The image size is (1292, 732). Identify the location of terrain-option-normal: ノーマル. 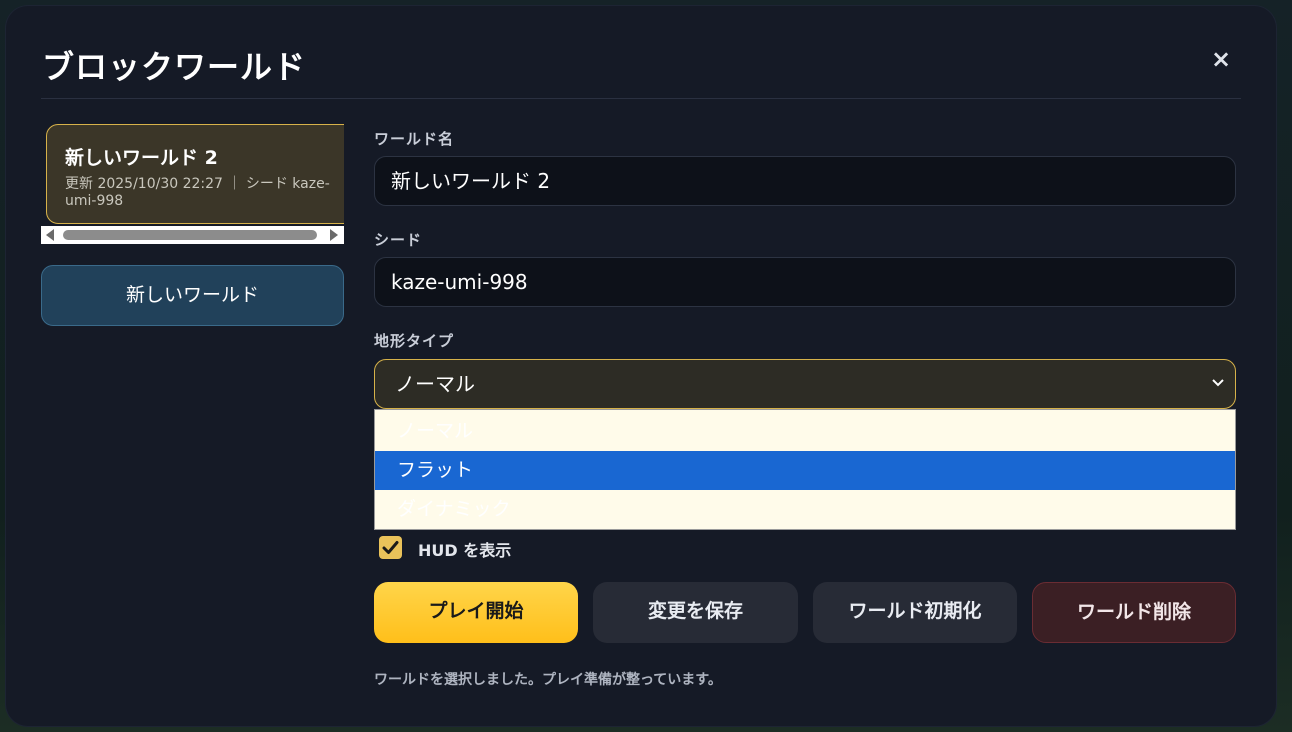
(805, 431).